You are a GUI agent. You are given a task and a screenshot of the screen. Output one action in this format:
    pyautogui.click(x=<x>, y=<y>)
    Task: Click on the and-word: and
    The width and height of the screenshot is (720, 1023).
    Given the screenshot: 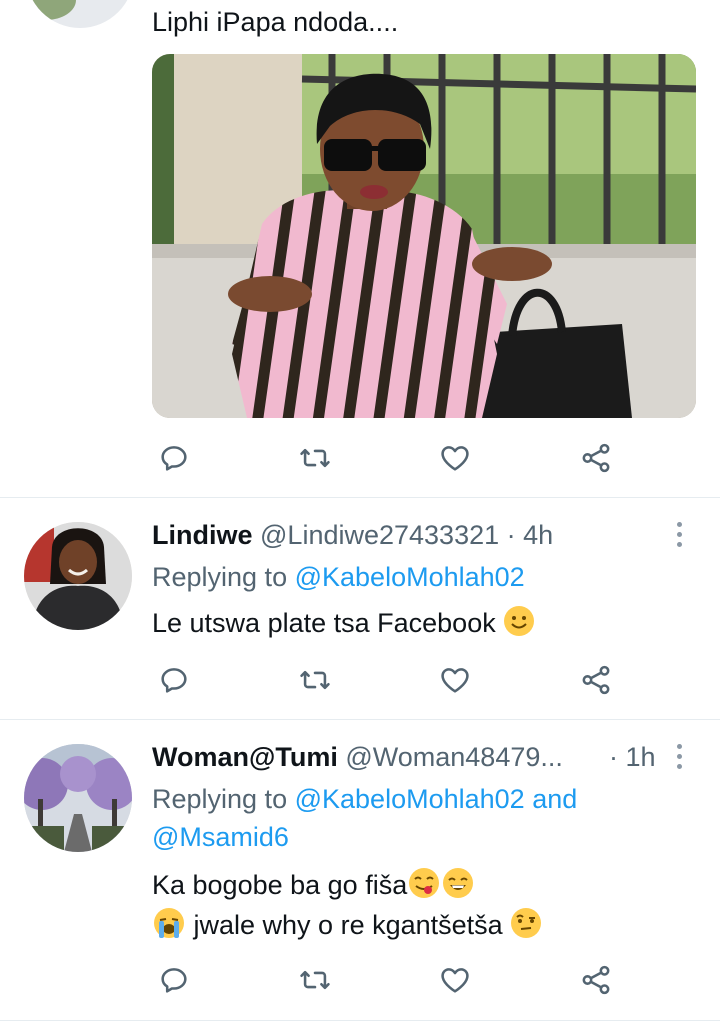 What is the action you would take?
    pyautogui.click(x=554, y=799)
    